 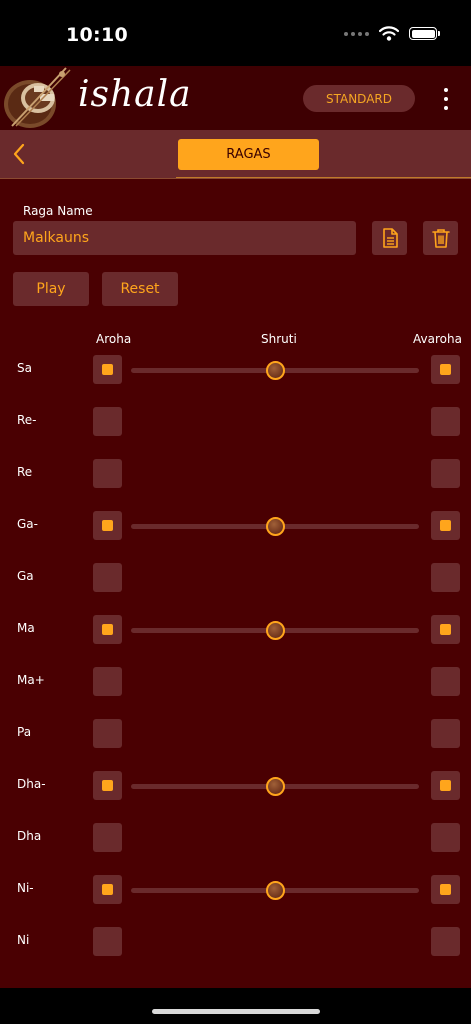 What do you see at coordinates (235, 474) in the screenshot?
I see `note-row: Re` at bounding box center [235, 474].